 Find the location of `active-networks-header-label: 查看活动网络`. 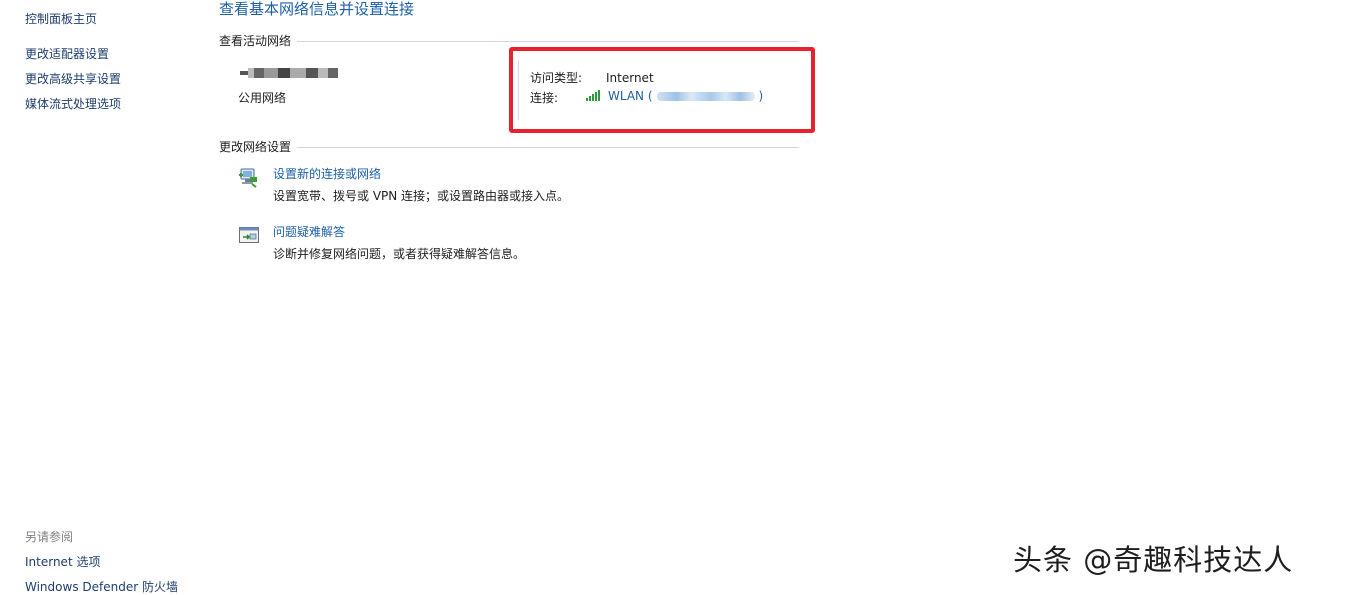

active-networks-header-label: 查看活动网络 is located at coordinates (258, 40).